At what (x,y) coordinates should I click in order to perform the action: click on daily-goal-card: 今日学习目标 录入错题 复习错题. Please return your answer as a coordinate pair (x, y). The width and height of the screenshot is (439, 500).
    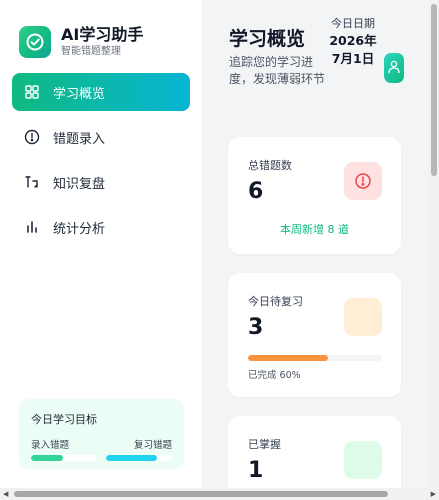
    Looking at the image, I should click on (101, 434).